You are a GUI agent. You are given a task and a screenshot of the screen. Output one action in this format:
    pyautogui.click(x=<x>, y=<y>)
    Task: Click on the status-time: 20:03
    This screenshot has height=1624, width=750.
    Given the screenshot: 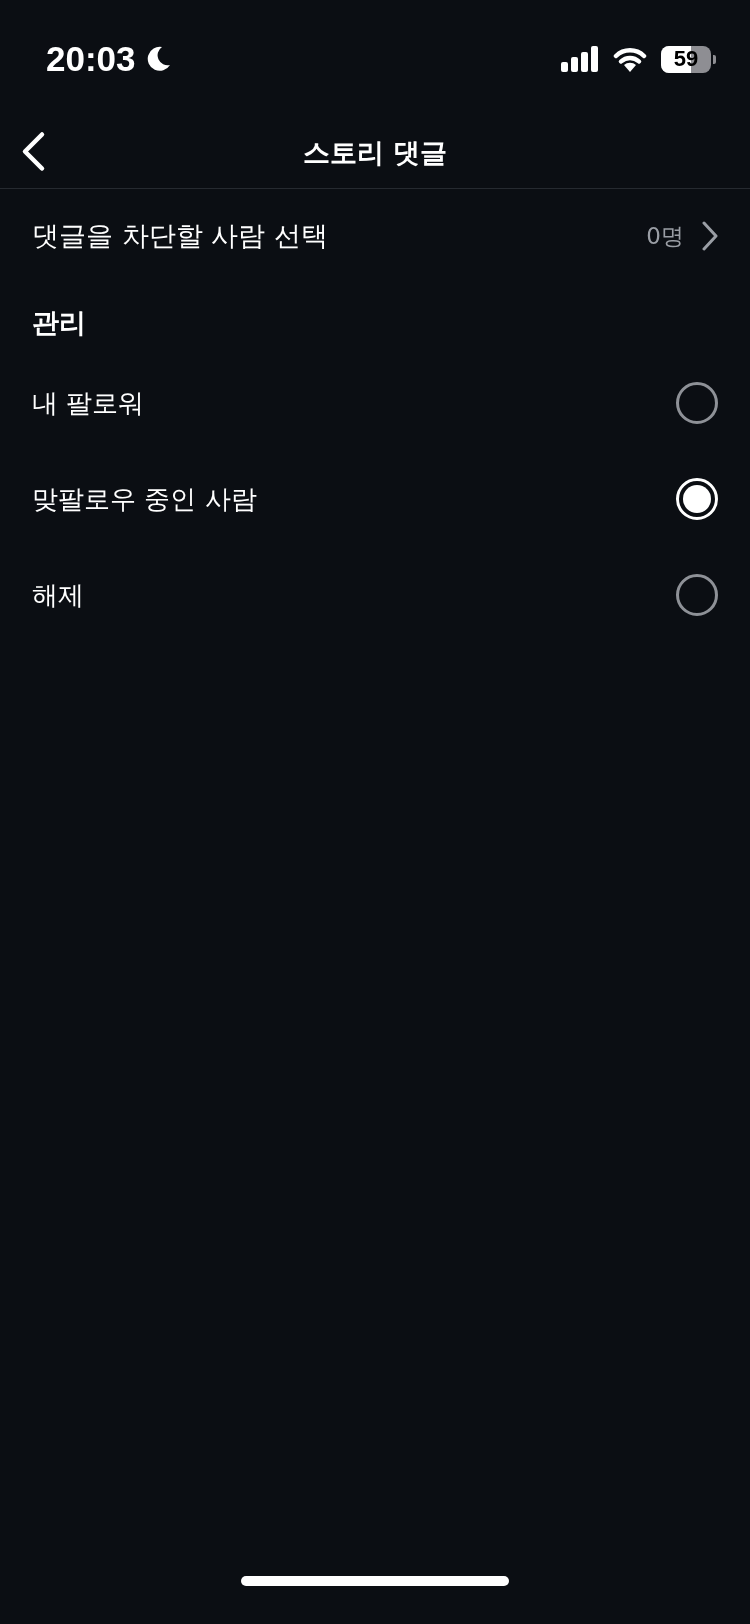 What is the action you would take?
    pyautogui.click(x=91, y=59)
    